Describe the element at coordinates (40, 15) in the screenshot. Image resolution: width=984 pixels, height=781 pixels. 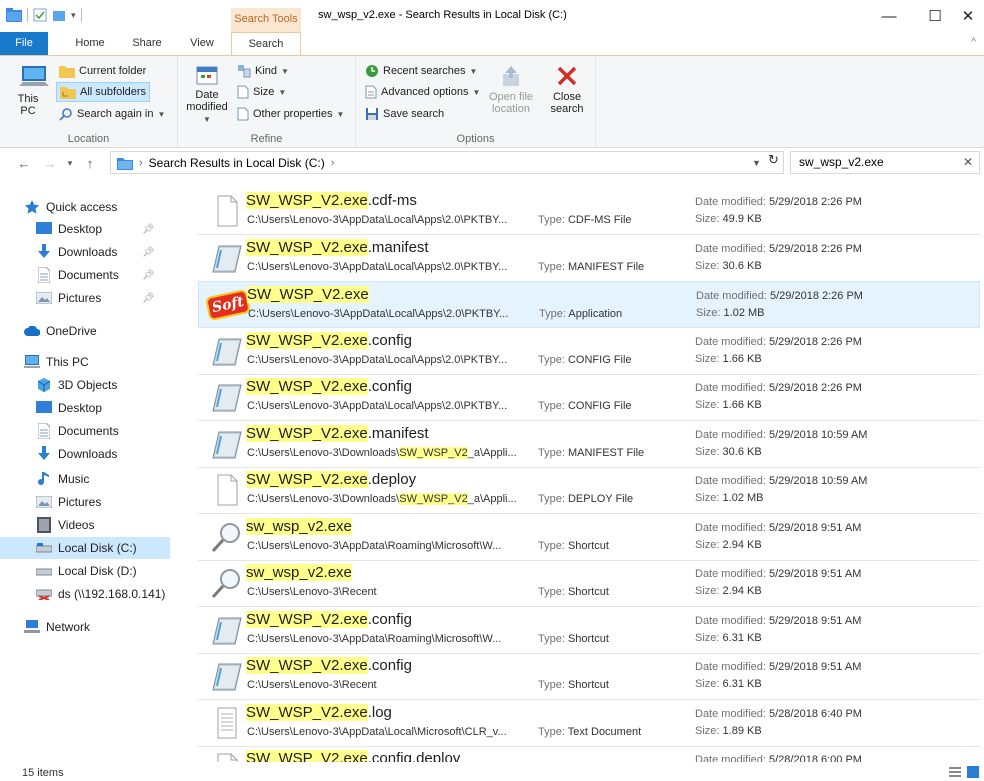
I see `properties-icon` at that location.